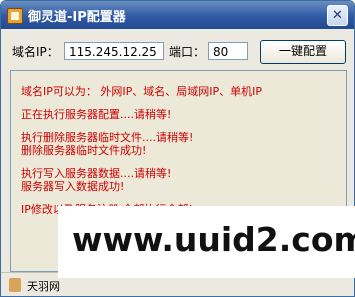 Image resolution: width=355 pixels, height=297 pixels. Describe the element at coordinates (15, 285) in the screenshot. I see `status-icon` at that location.